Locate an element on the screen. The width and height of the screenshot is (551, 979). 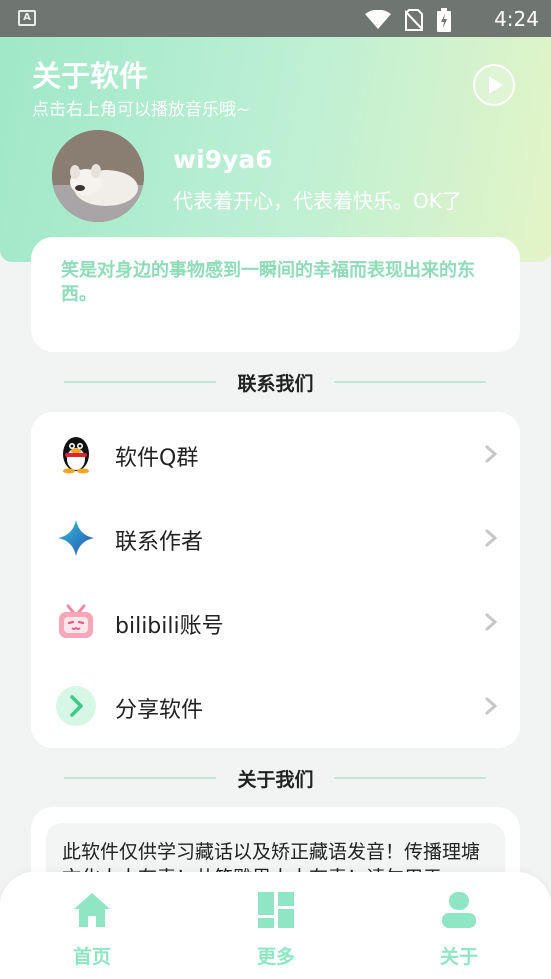
username: wi9ya6 is located at coordinates (223, 159).